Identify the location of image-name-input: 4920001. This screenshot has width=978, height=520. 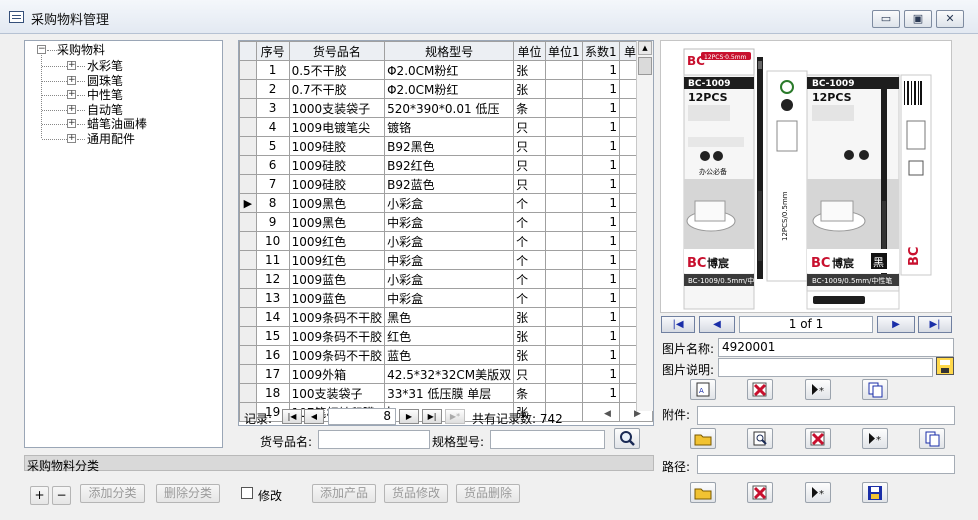
(836, 347).